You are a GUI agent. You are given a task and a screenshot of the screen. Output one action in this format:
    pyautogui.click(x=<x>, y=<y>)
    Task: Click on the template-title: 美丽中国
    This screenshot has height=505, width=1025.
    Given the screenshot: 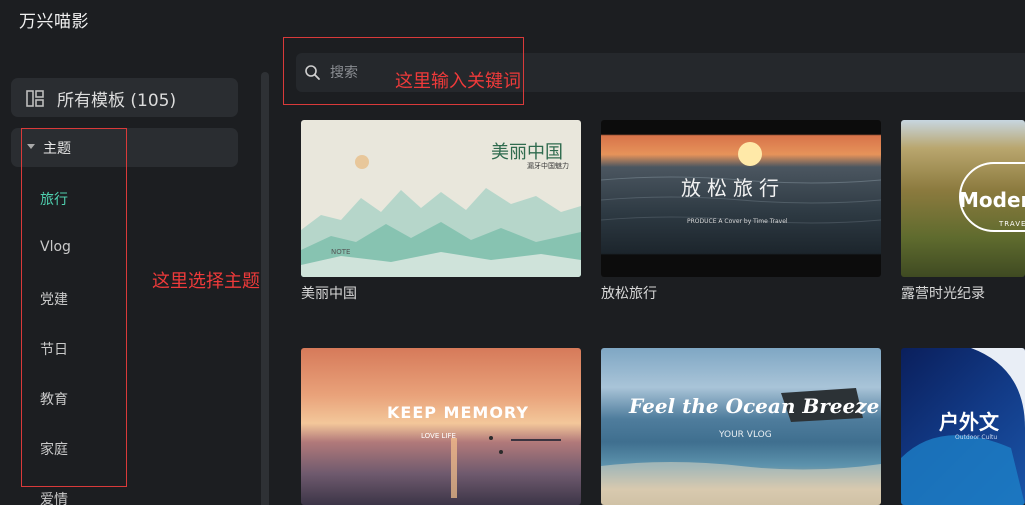 What is the action you would take?
    pyautogui.click(x=329, y=294)
    